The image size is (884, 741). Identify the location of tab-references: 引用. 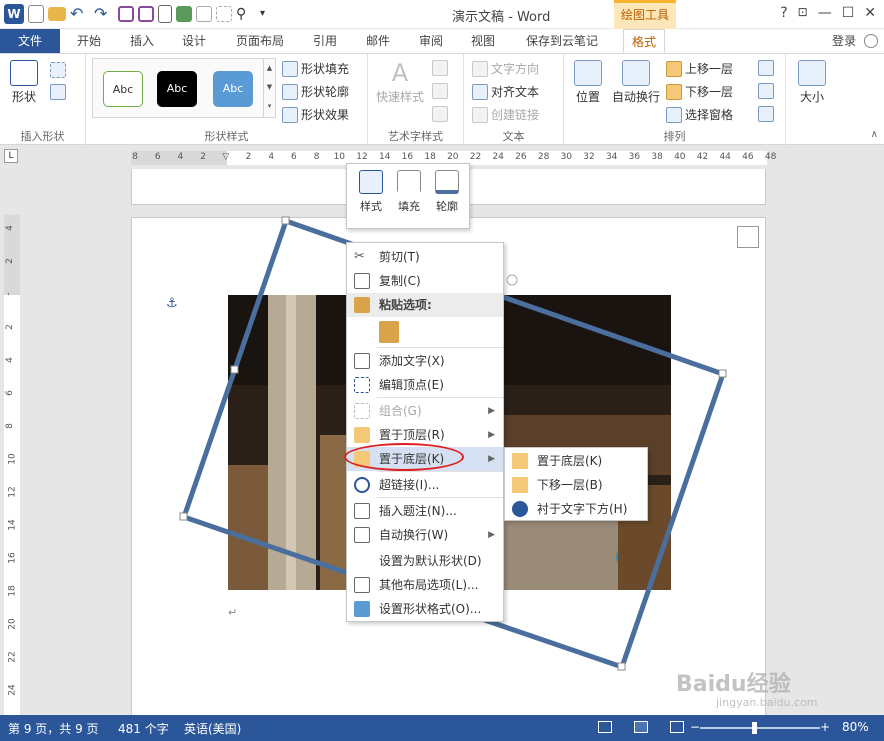
(325, 41).